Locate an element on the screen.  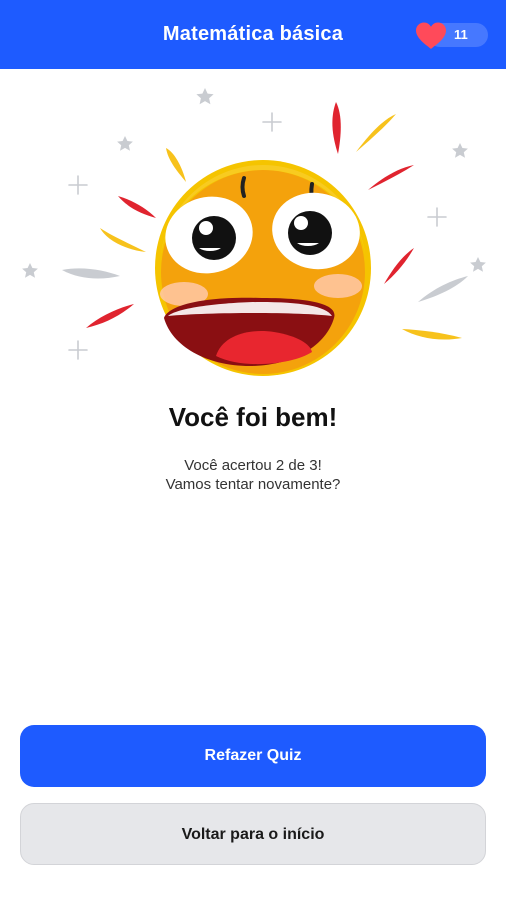
heart-icon is located at coordinates (431, 35).